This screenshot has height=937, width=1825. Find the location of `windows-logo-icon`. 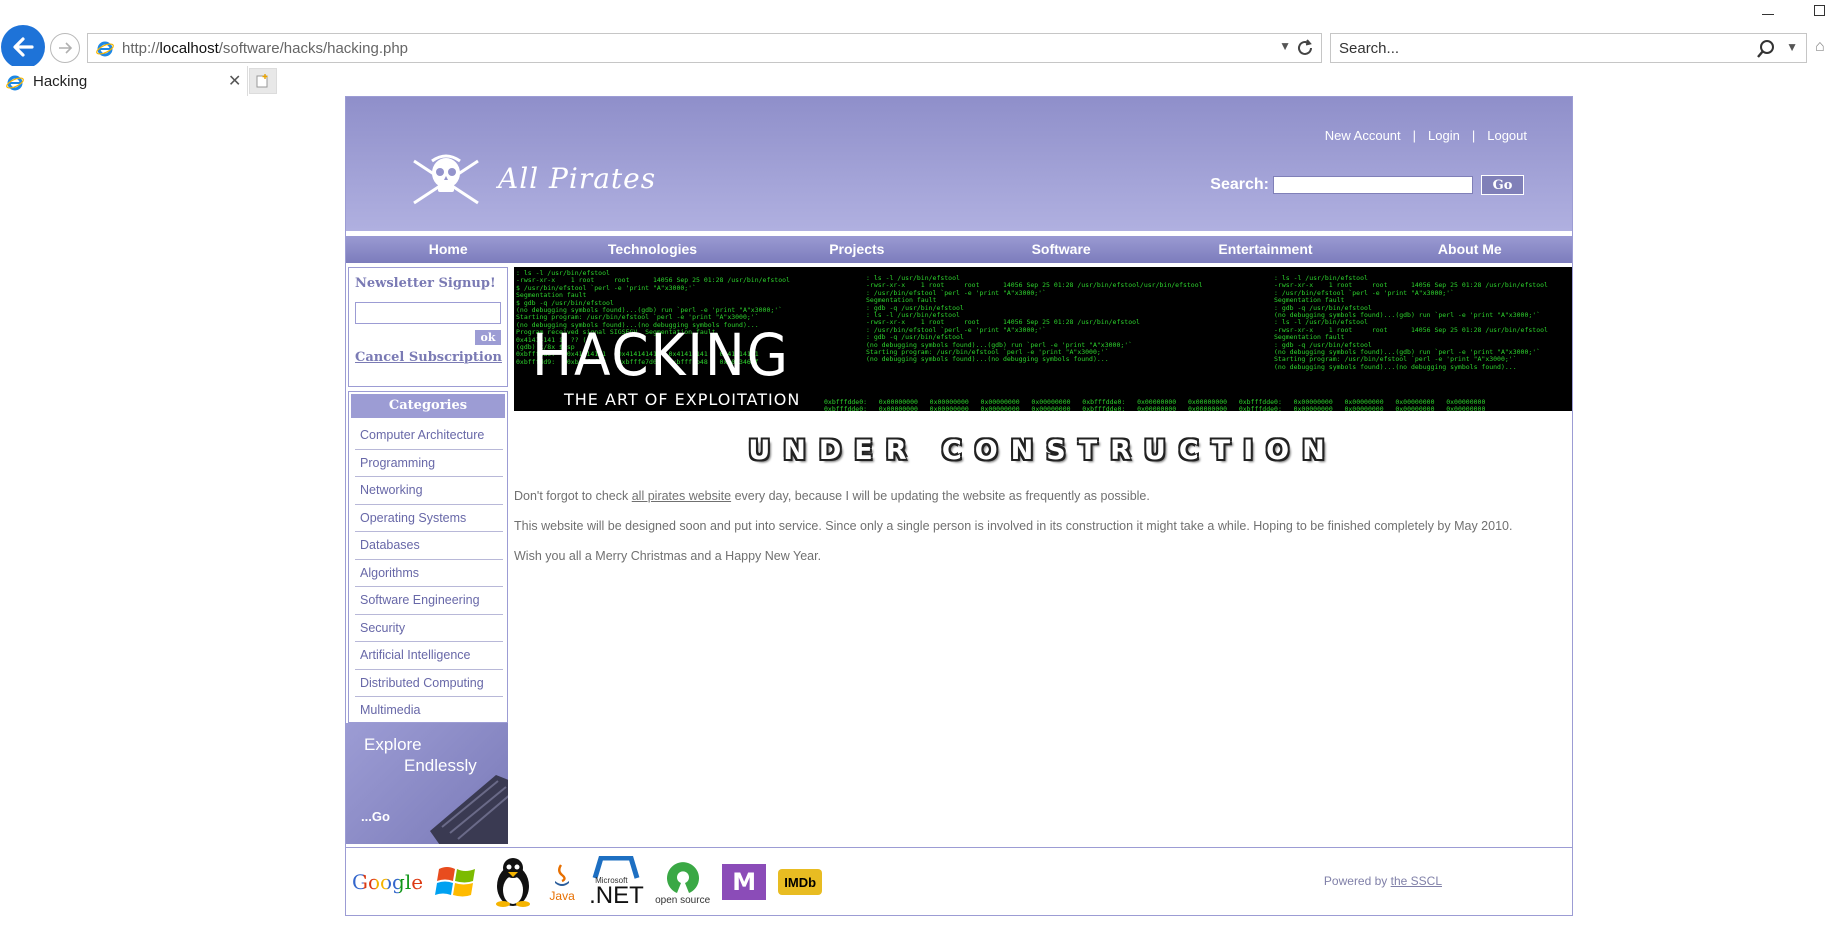

windows-logo-icon is located at coordinates (457, 882).